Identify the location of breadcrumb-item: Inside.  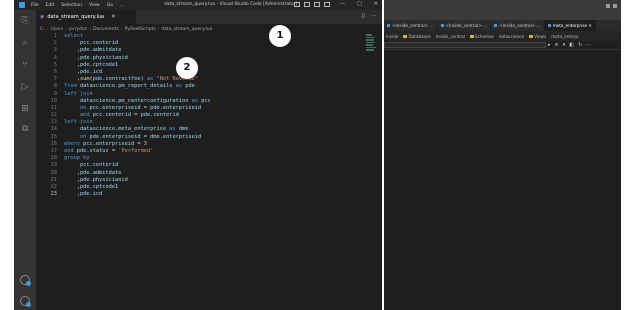
(392, 36).